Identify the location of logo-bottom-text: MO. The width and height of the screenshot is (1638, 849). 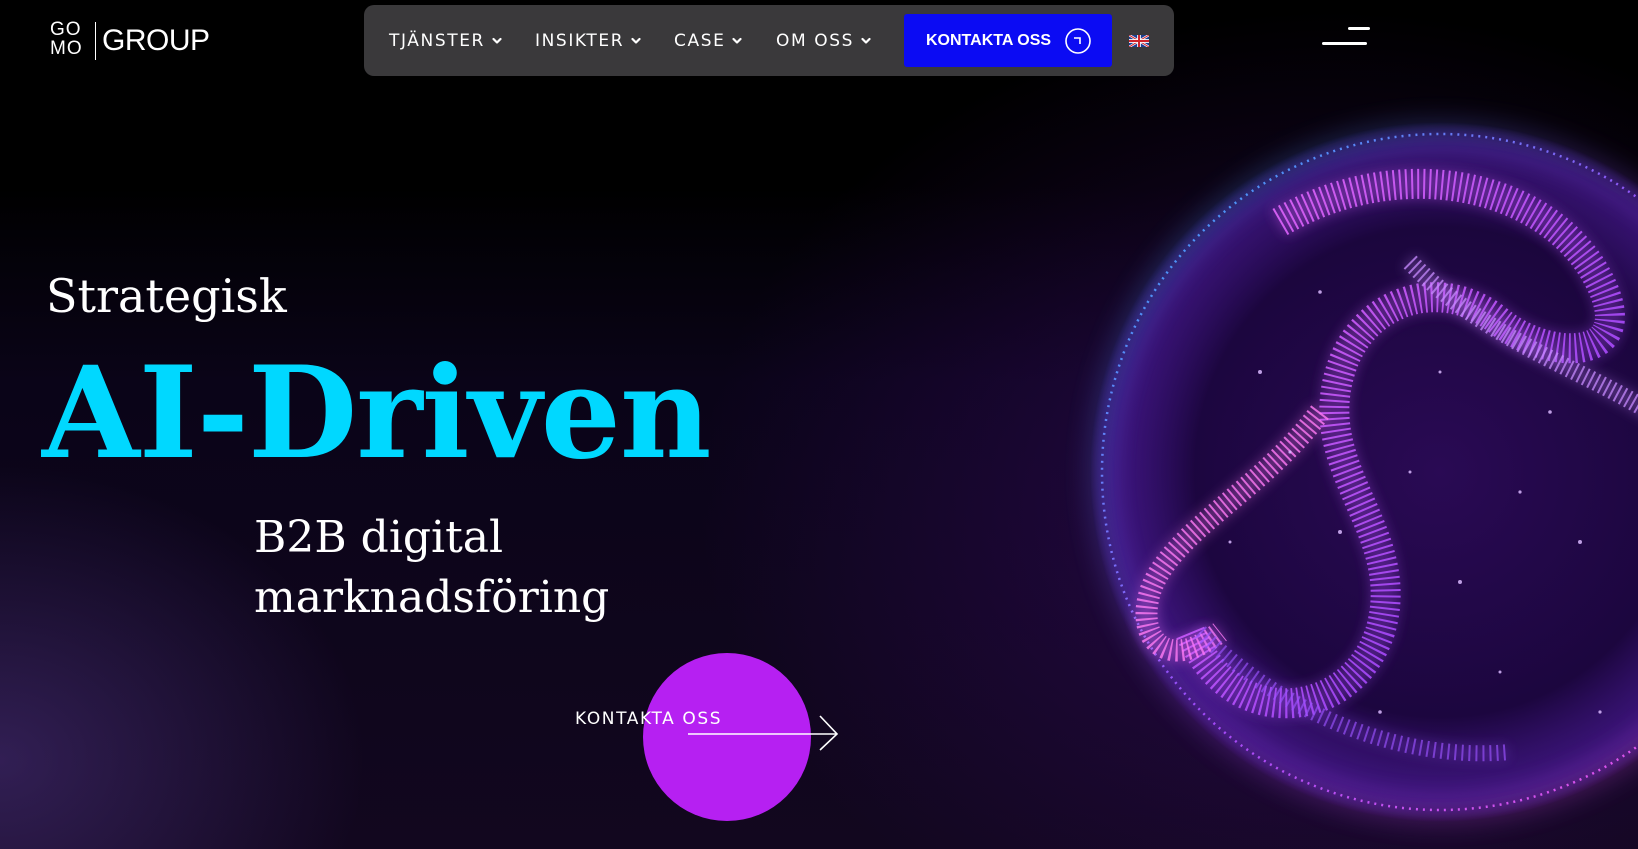
(66, 48).